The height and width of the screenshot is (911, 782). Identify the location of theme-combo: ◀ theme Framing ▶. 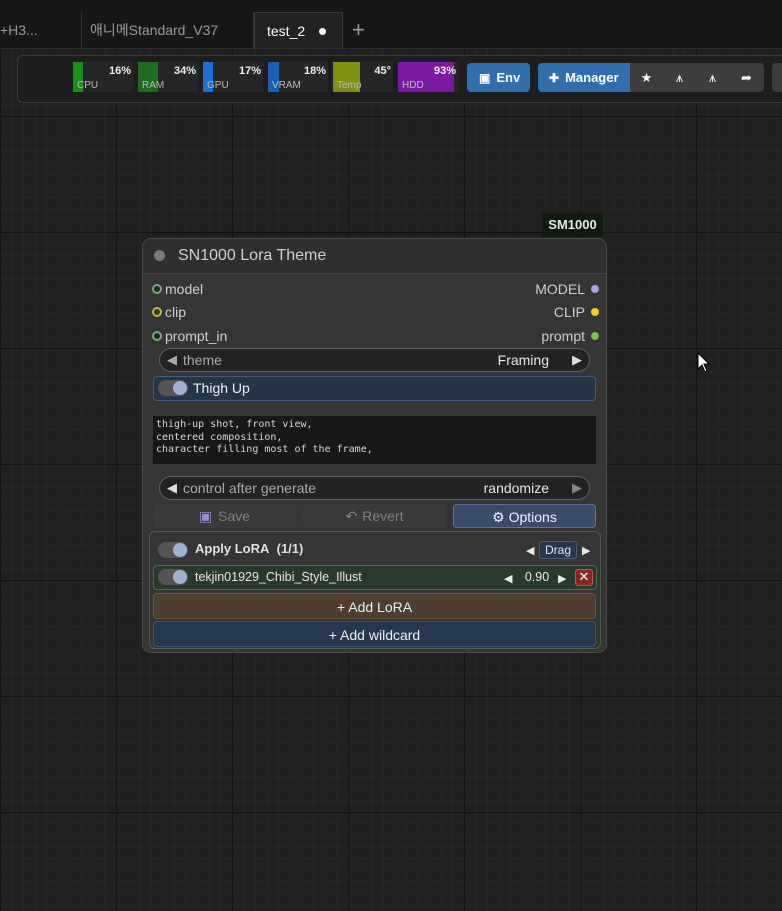
(374, 360).